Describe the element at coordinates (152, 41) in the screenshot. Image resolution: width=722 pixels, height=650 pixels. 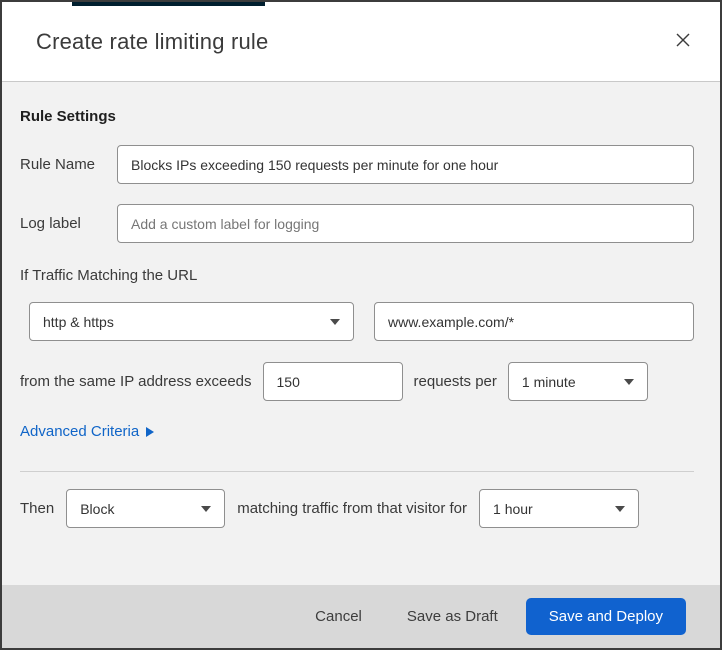
I see `page-title: Create rate limiting rule` at that location.